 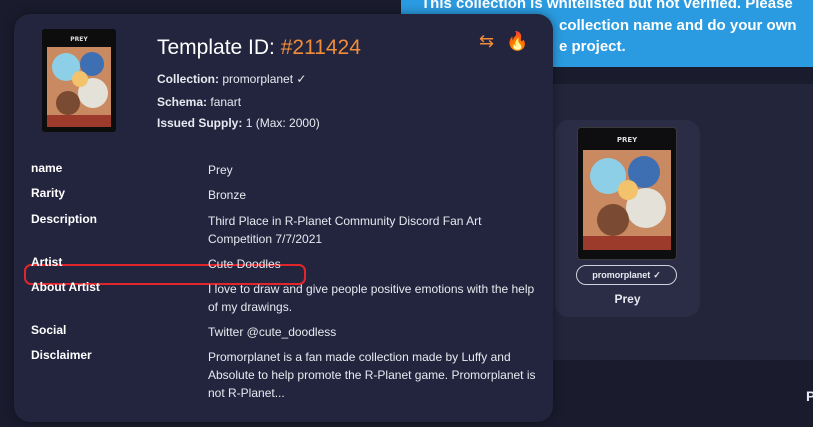 What do you see at coordinates (227, 195) in the screenshot?
I see `attribute-value: Bronze` at bounding box center [227, 195].